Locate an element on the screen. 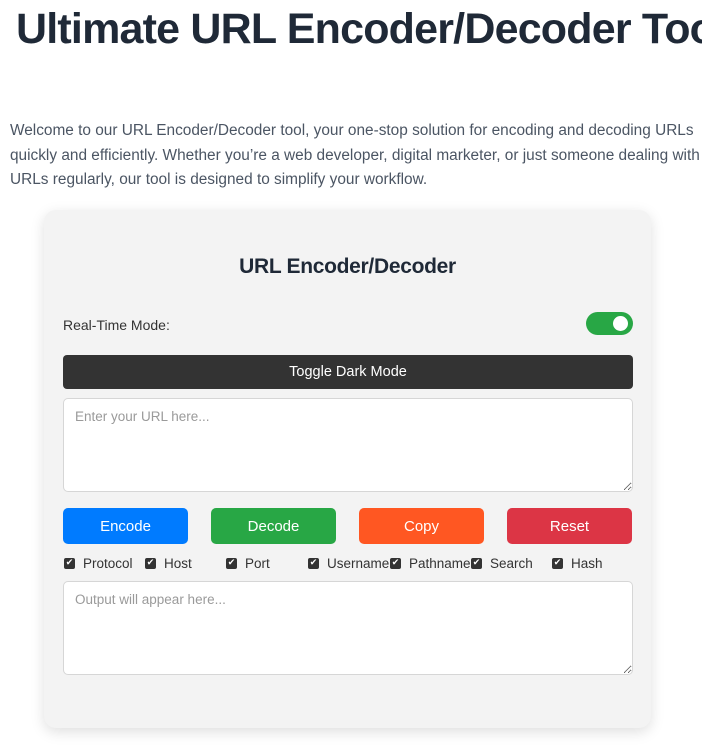 This screenshot has height=747, width=702. checkbox-pathname: ✔ Pathname is located at coordinates (430, 563).